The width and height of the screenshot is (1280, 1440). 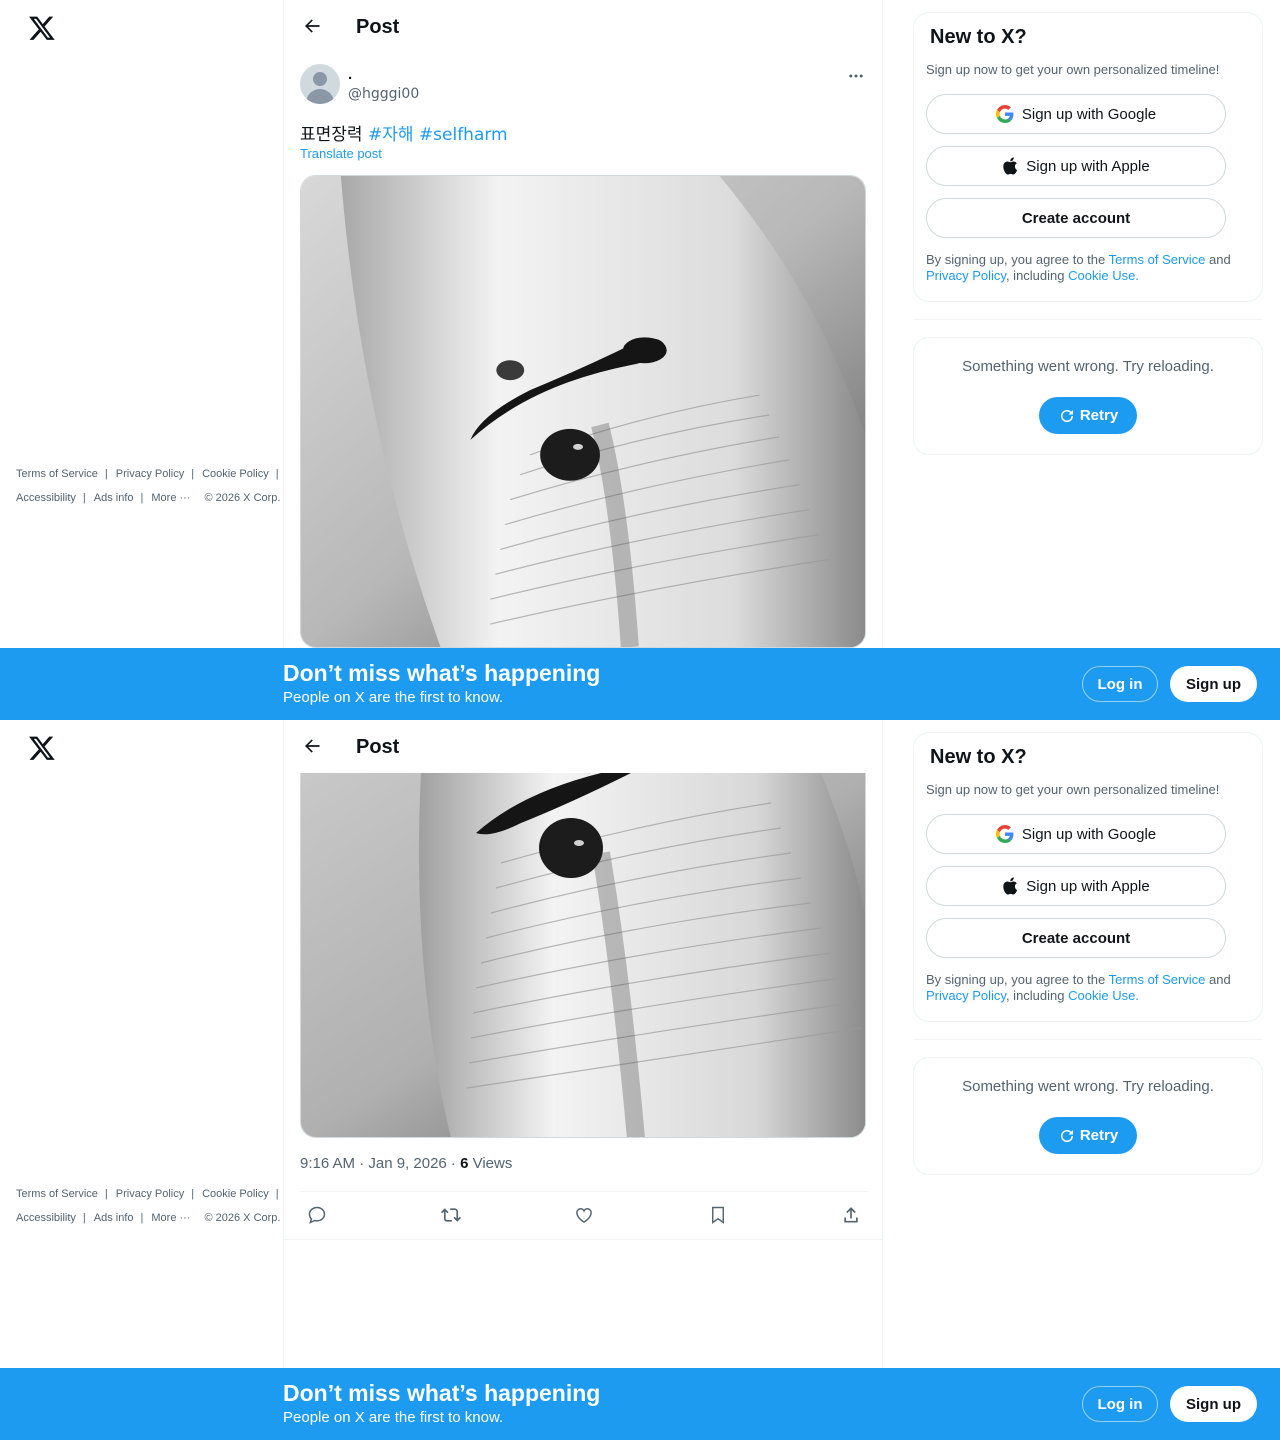 What do you see at coordinates (451, 1215) in the screenshot?
I see `repost-icon` at bounding box center [451, 1215].